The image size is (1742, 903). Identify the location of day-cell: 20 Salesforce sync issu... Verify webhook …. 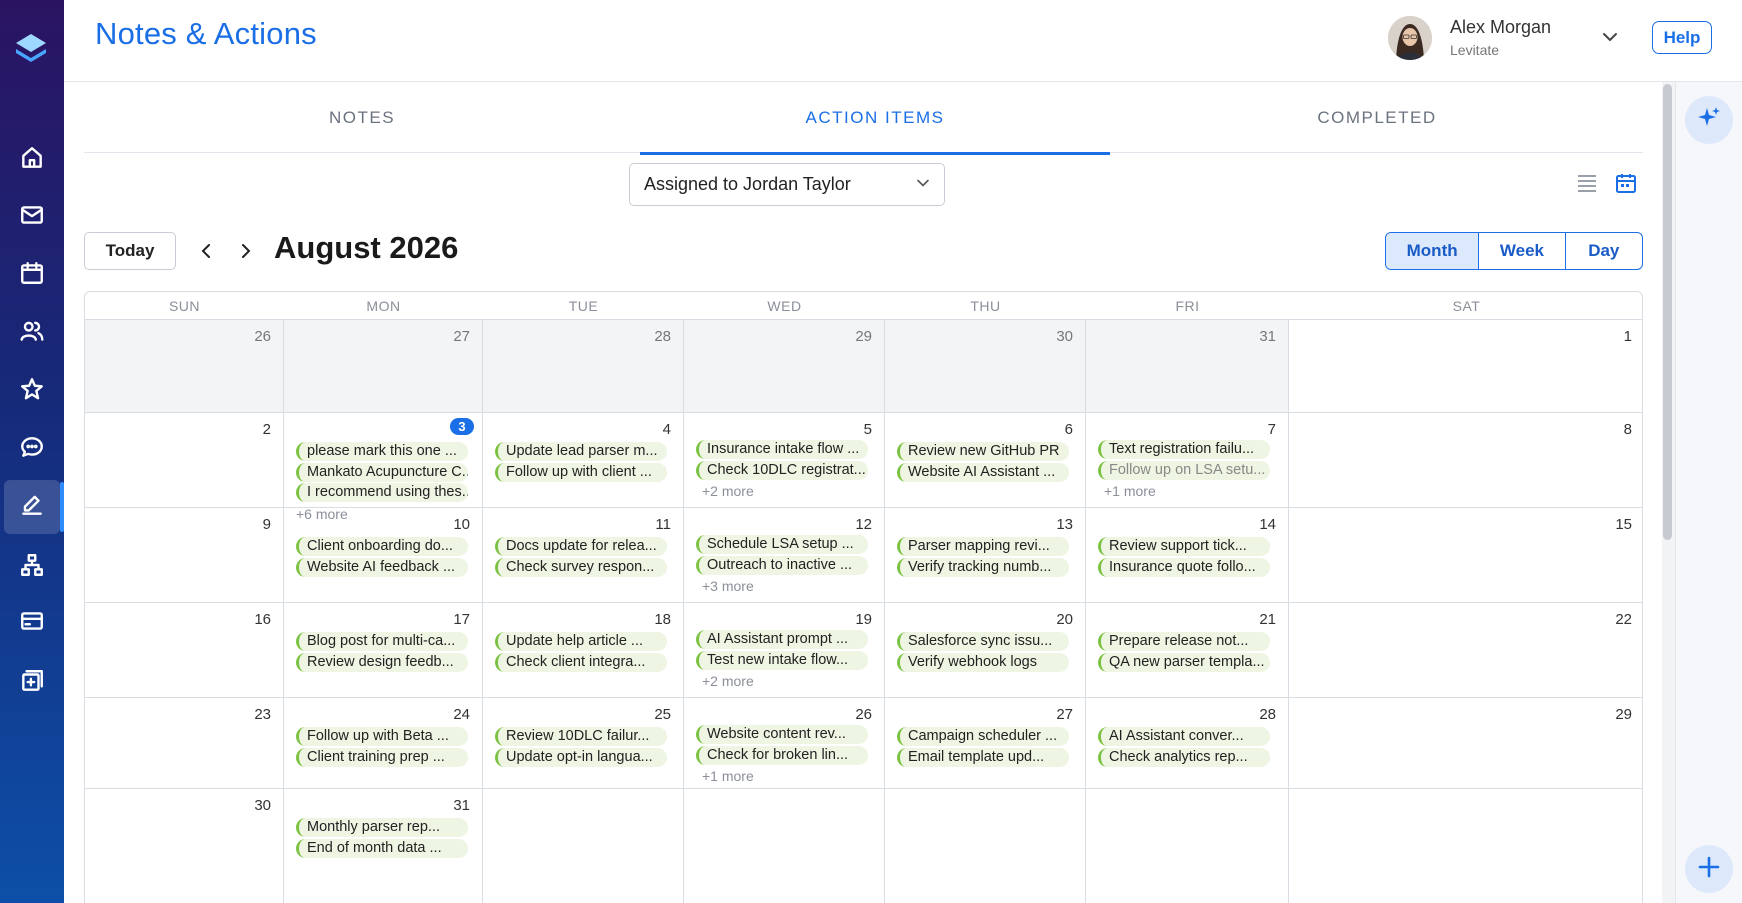
(985, 650).